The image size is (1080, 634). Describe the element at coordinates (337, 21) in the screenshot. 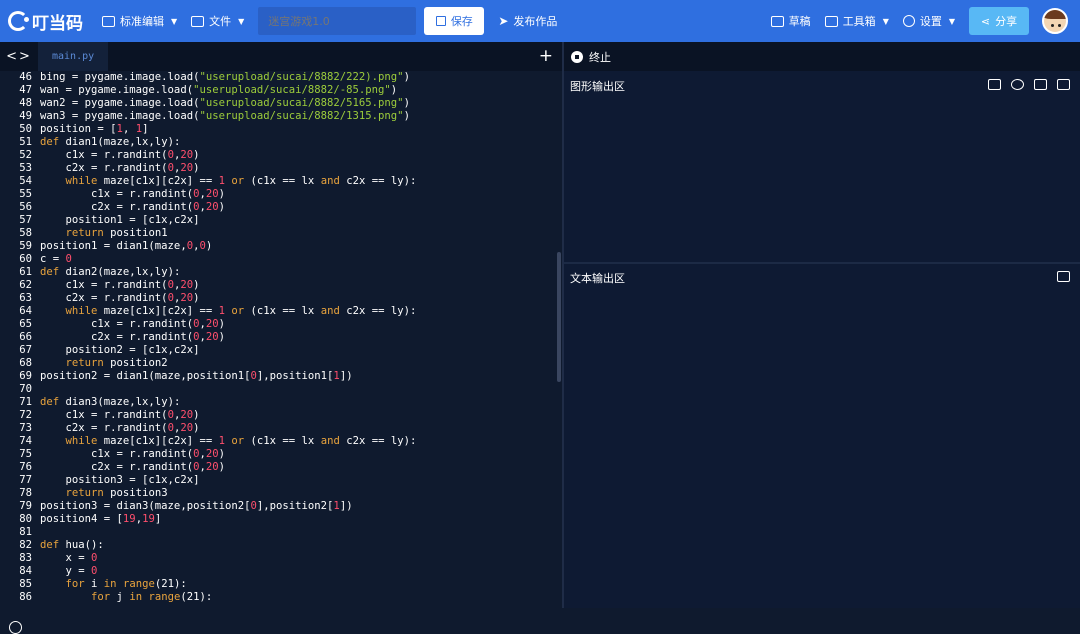

I see `project-title-input` at that location.